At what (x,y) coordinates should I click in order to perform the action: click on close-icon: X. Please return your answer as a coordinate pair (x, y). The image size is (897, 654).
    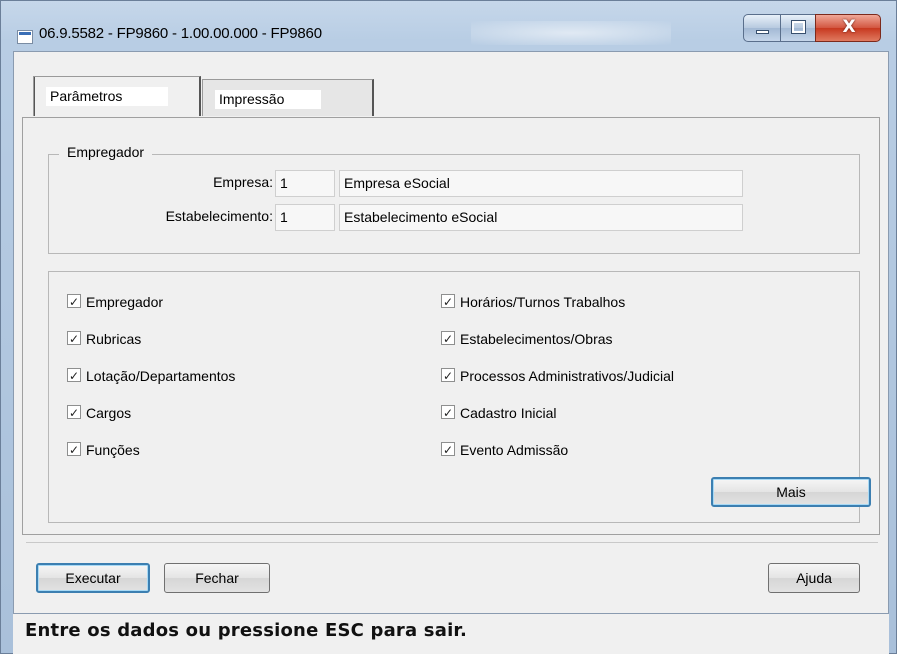
    Looking at the image, I should click on (849, 27).